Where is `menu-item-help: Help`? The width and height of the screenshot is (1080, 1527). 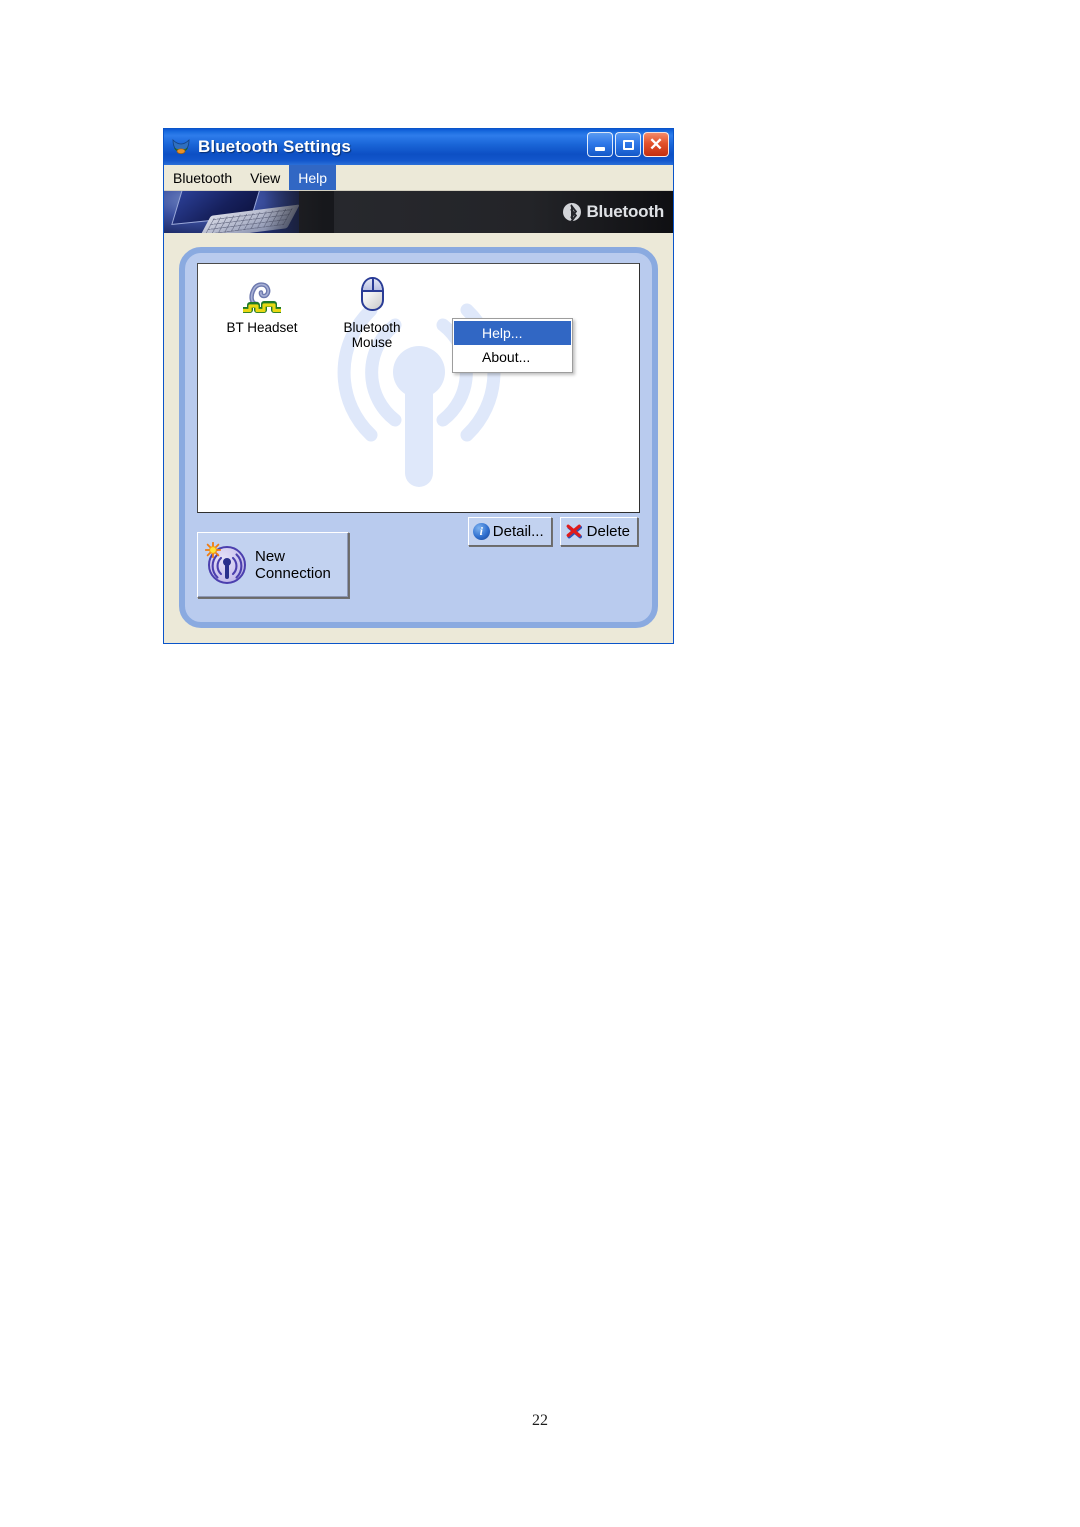
menu-item-help: Help is located at coordinates (313, 177).